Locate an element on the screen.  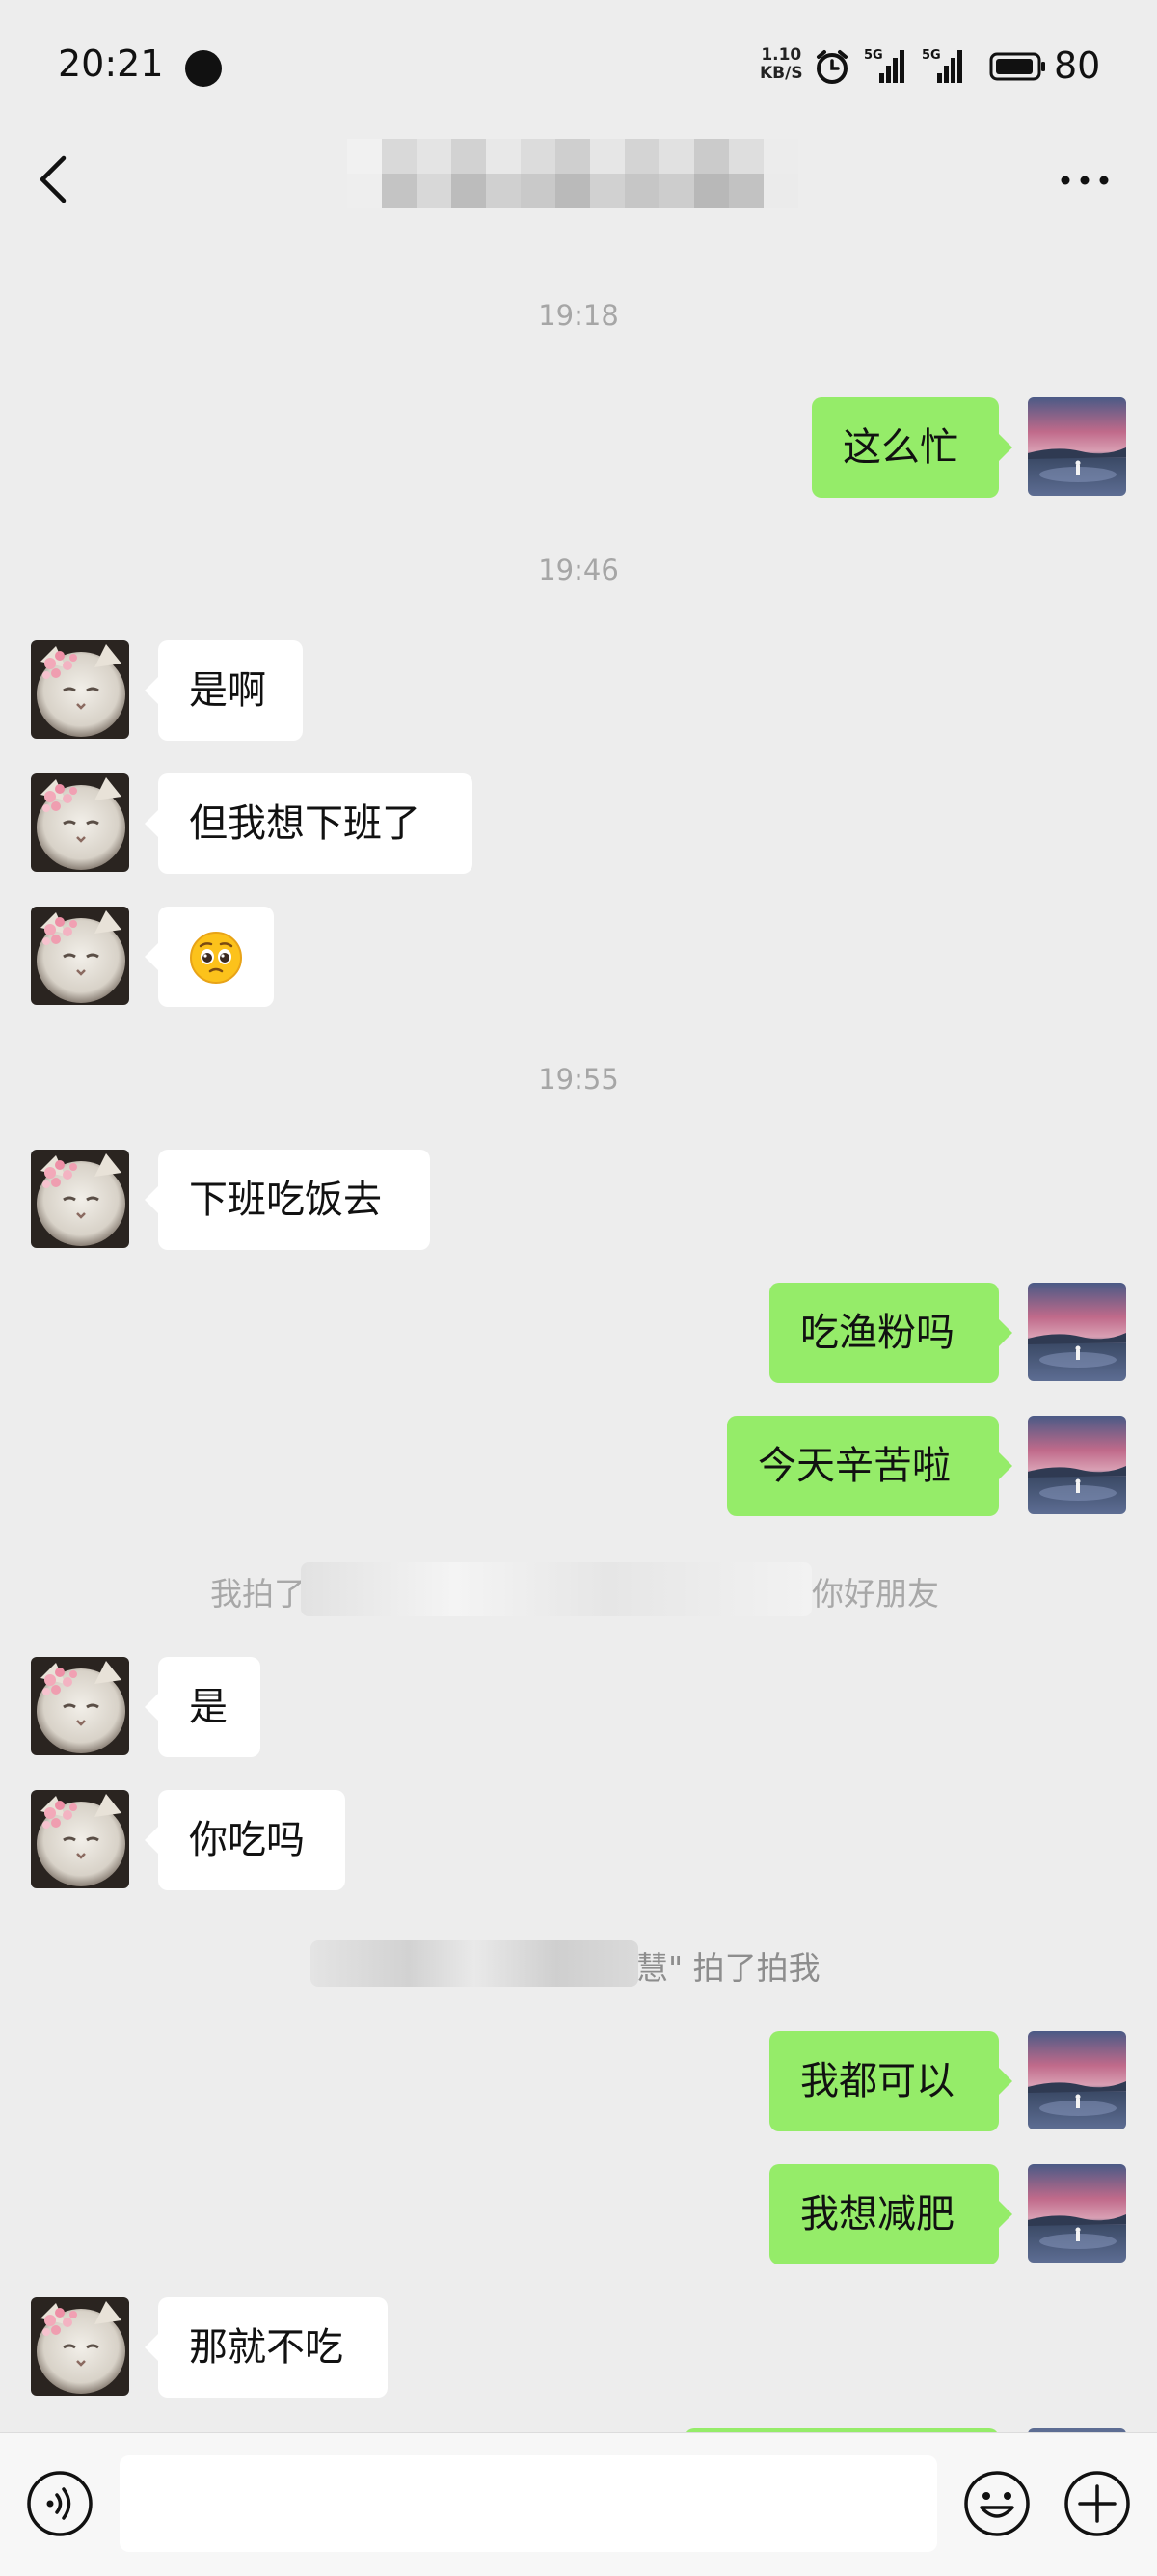
emoji-message-bubble: 🥺 is located at coordinates (209, 957).